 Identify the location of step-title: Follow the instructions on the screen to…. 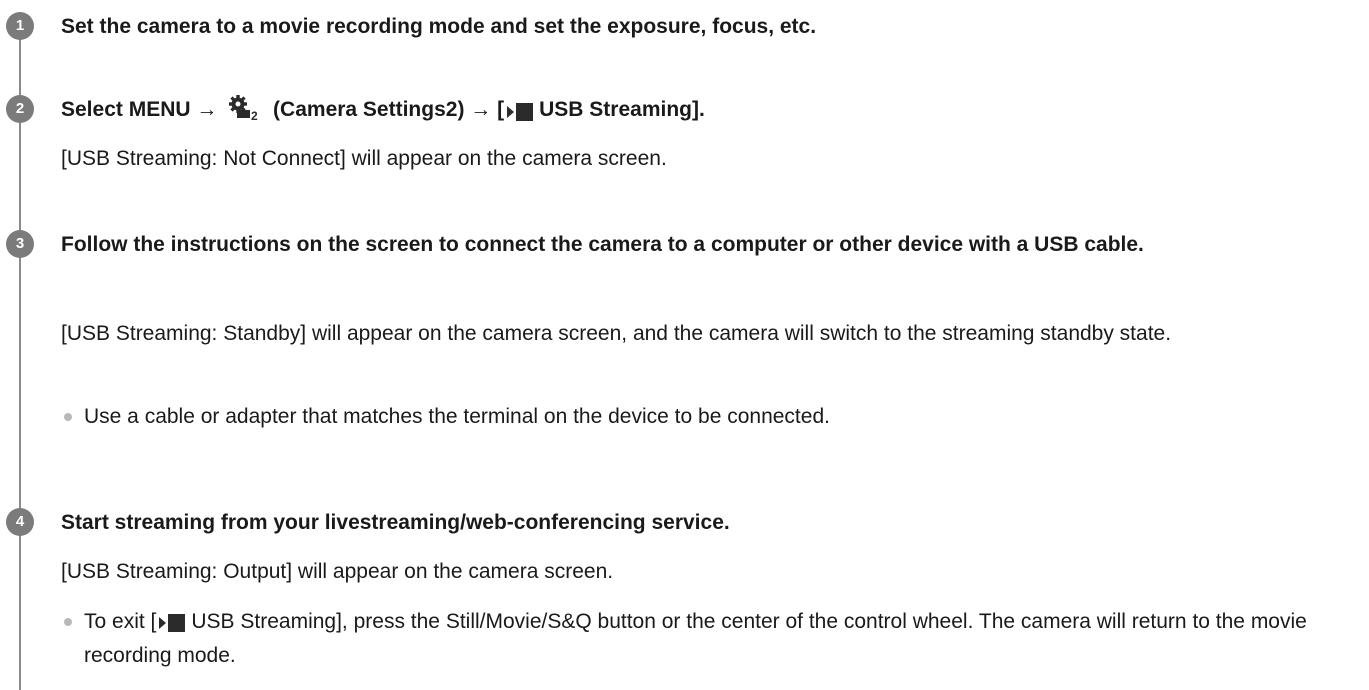
(602, 244).